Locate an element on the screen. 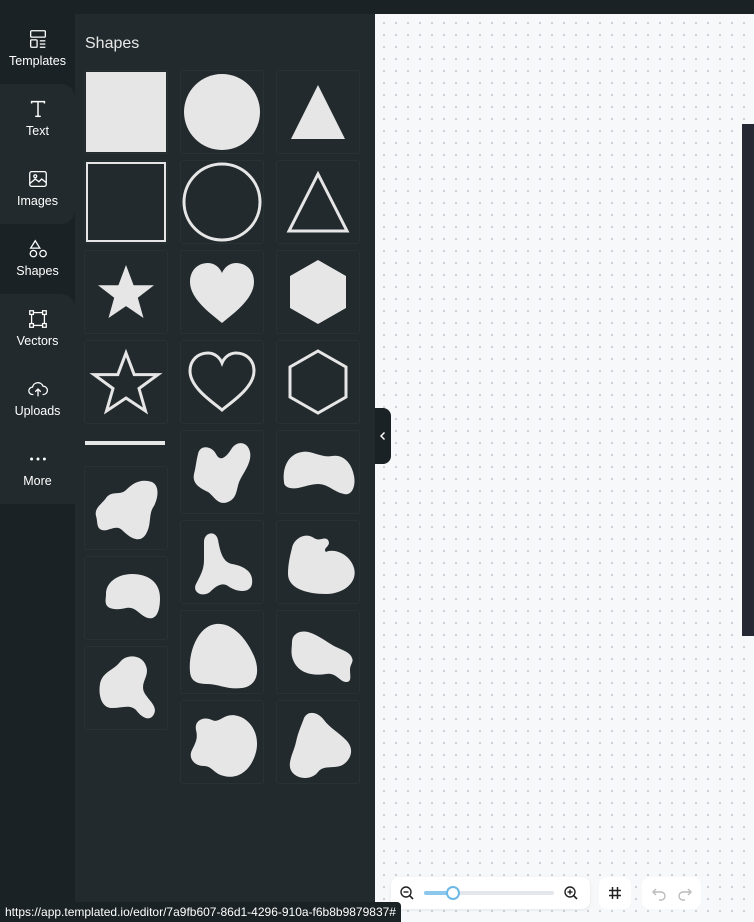 The image size is (754, 922). shape-hexagon-outline is located at coordinates (318, 382).